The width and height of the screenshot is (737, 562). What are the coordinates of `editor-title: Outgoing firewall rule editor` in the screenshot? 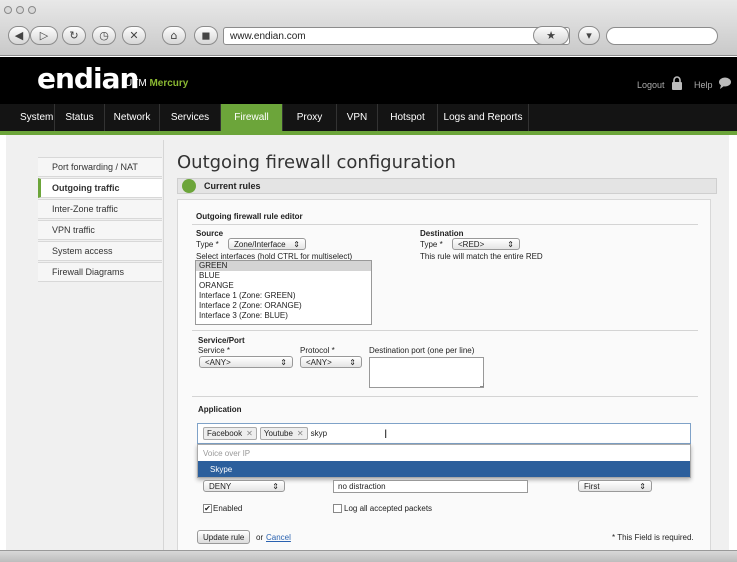 It's located at (249, 216).